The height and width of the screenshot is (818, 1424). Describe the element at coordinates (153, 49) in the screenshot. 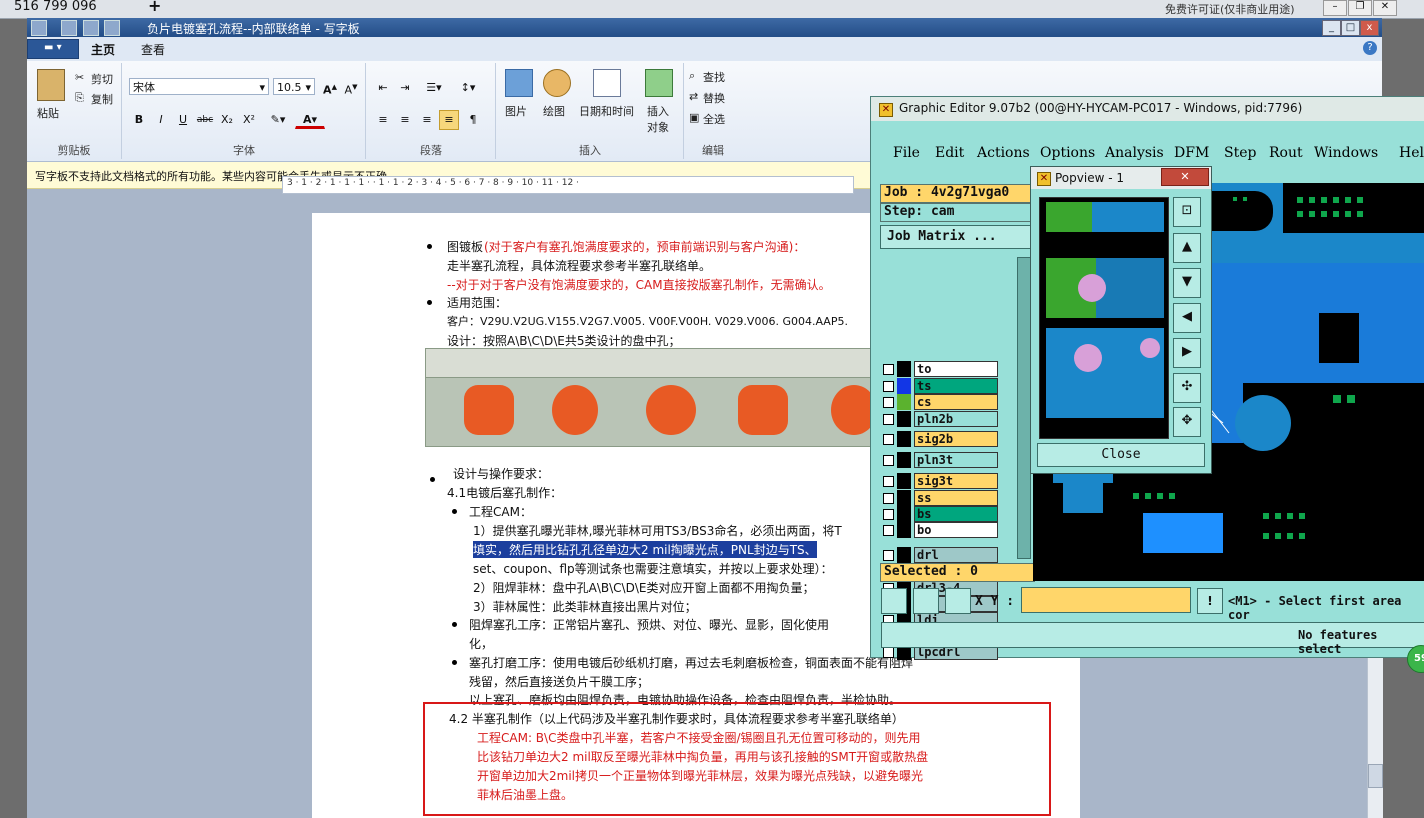

I see `tab-view: 查看` at that location.